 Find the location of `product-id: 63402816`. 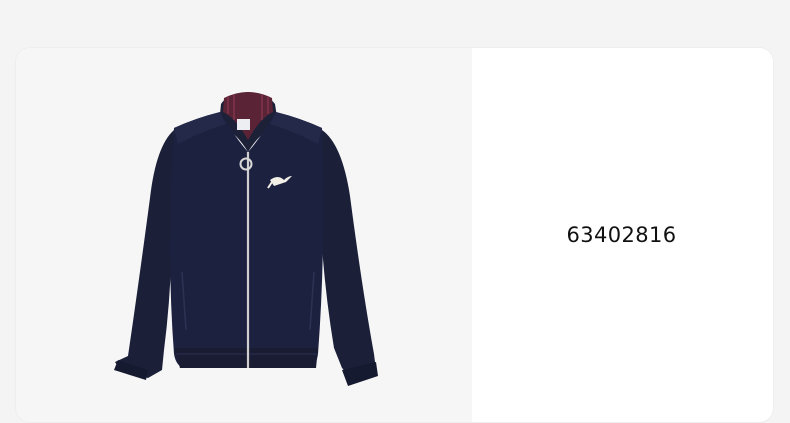

product-id: 63402816 is located at coordinates (621, 235).